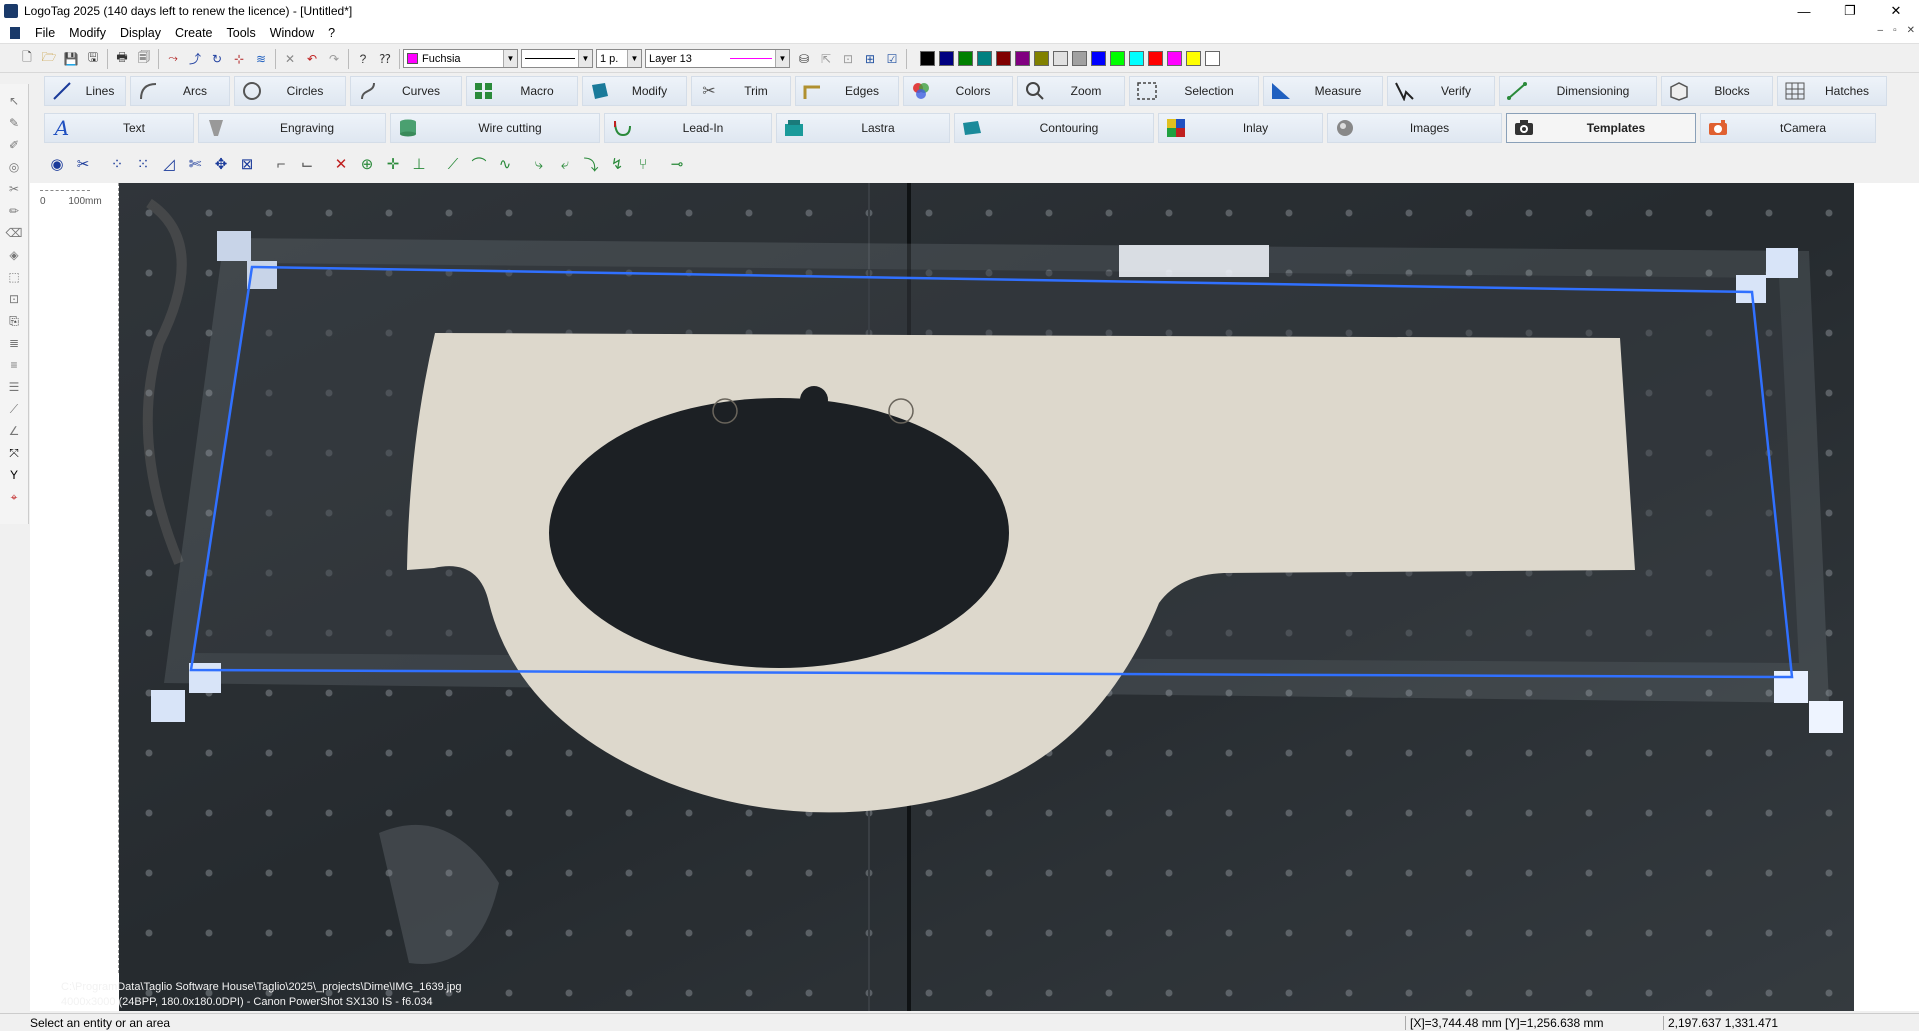  I want to click on eraser-icon: ⌫, so click(14, 233).